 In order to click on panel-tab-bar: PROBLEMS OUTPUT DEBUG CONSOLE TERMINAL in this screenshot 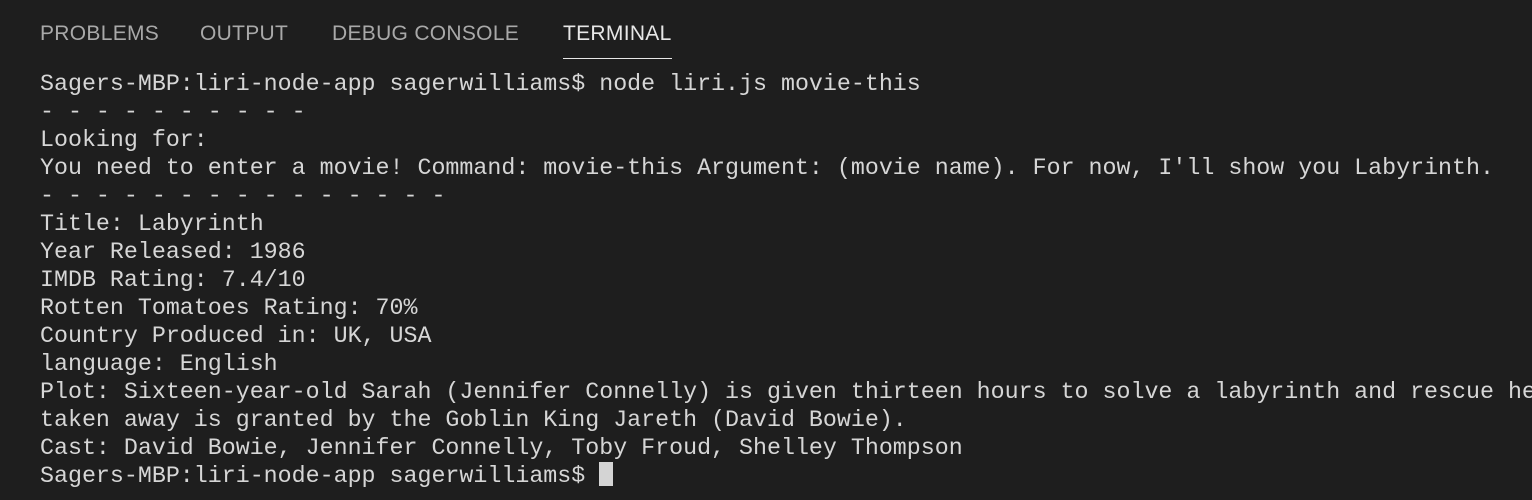, I will do `click(766, 32)`.